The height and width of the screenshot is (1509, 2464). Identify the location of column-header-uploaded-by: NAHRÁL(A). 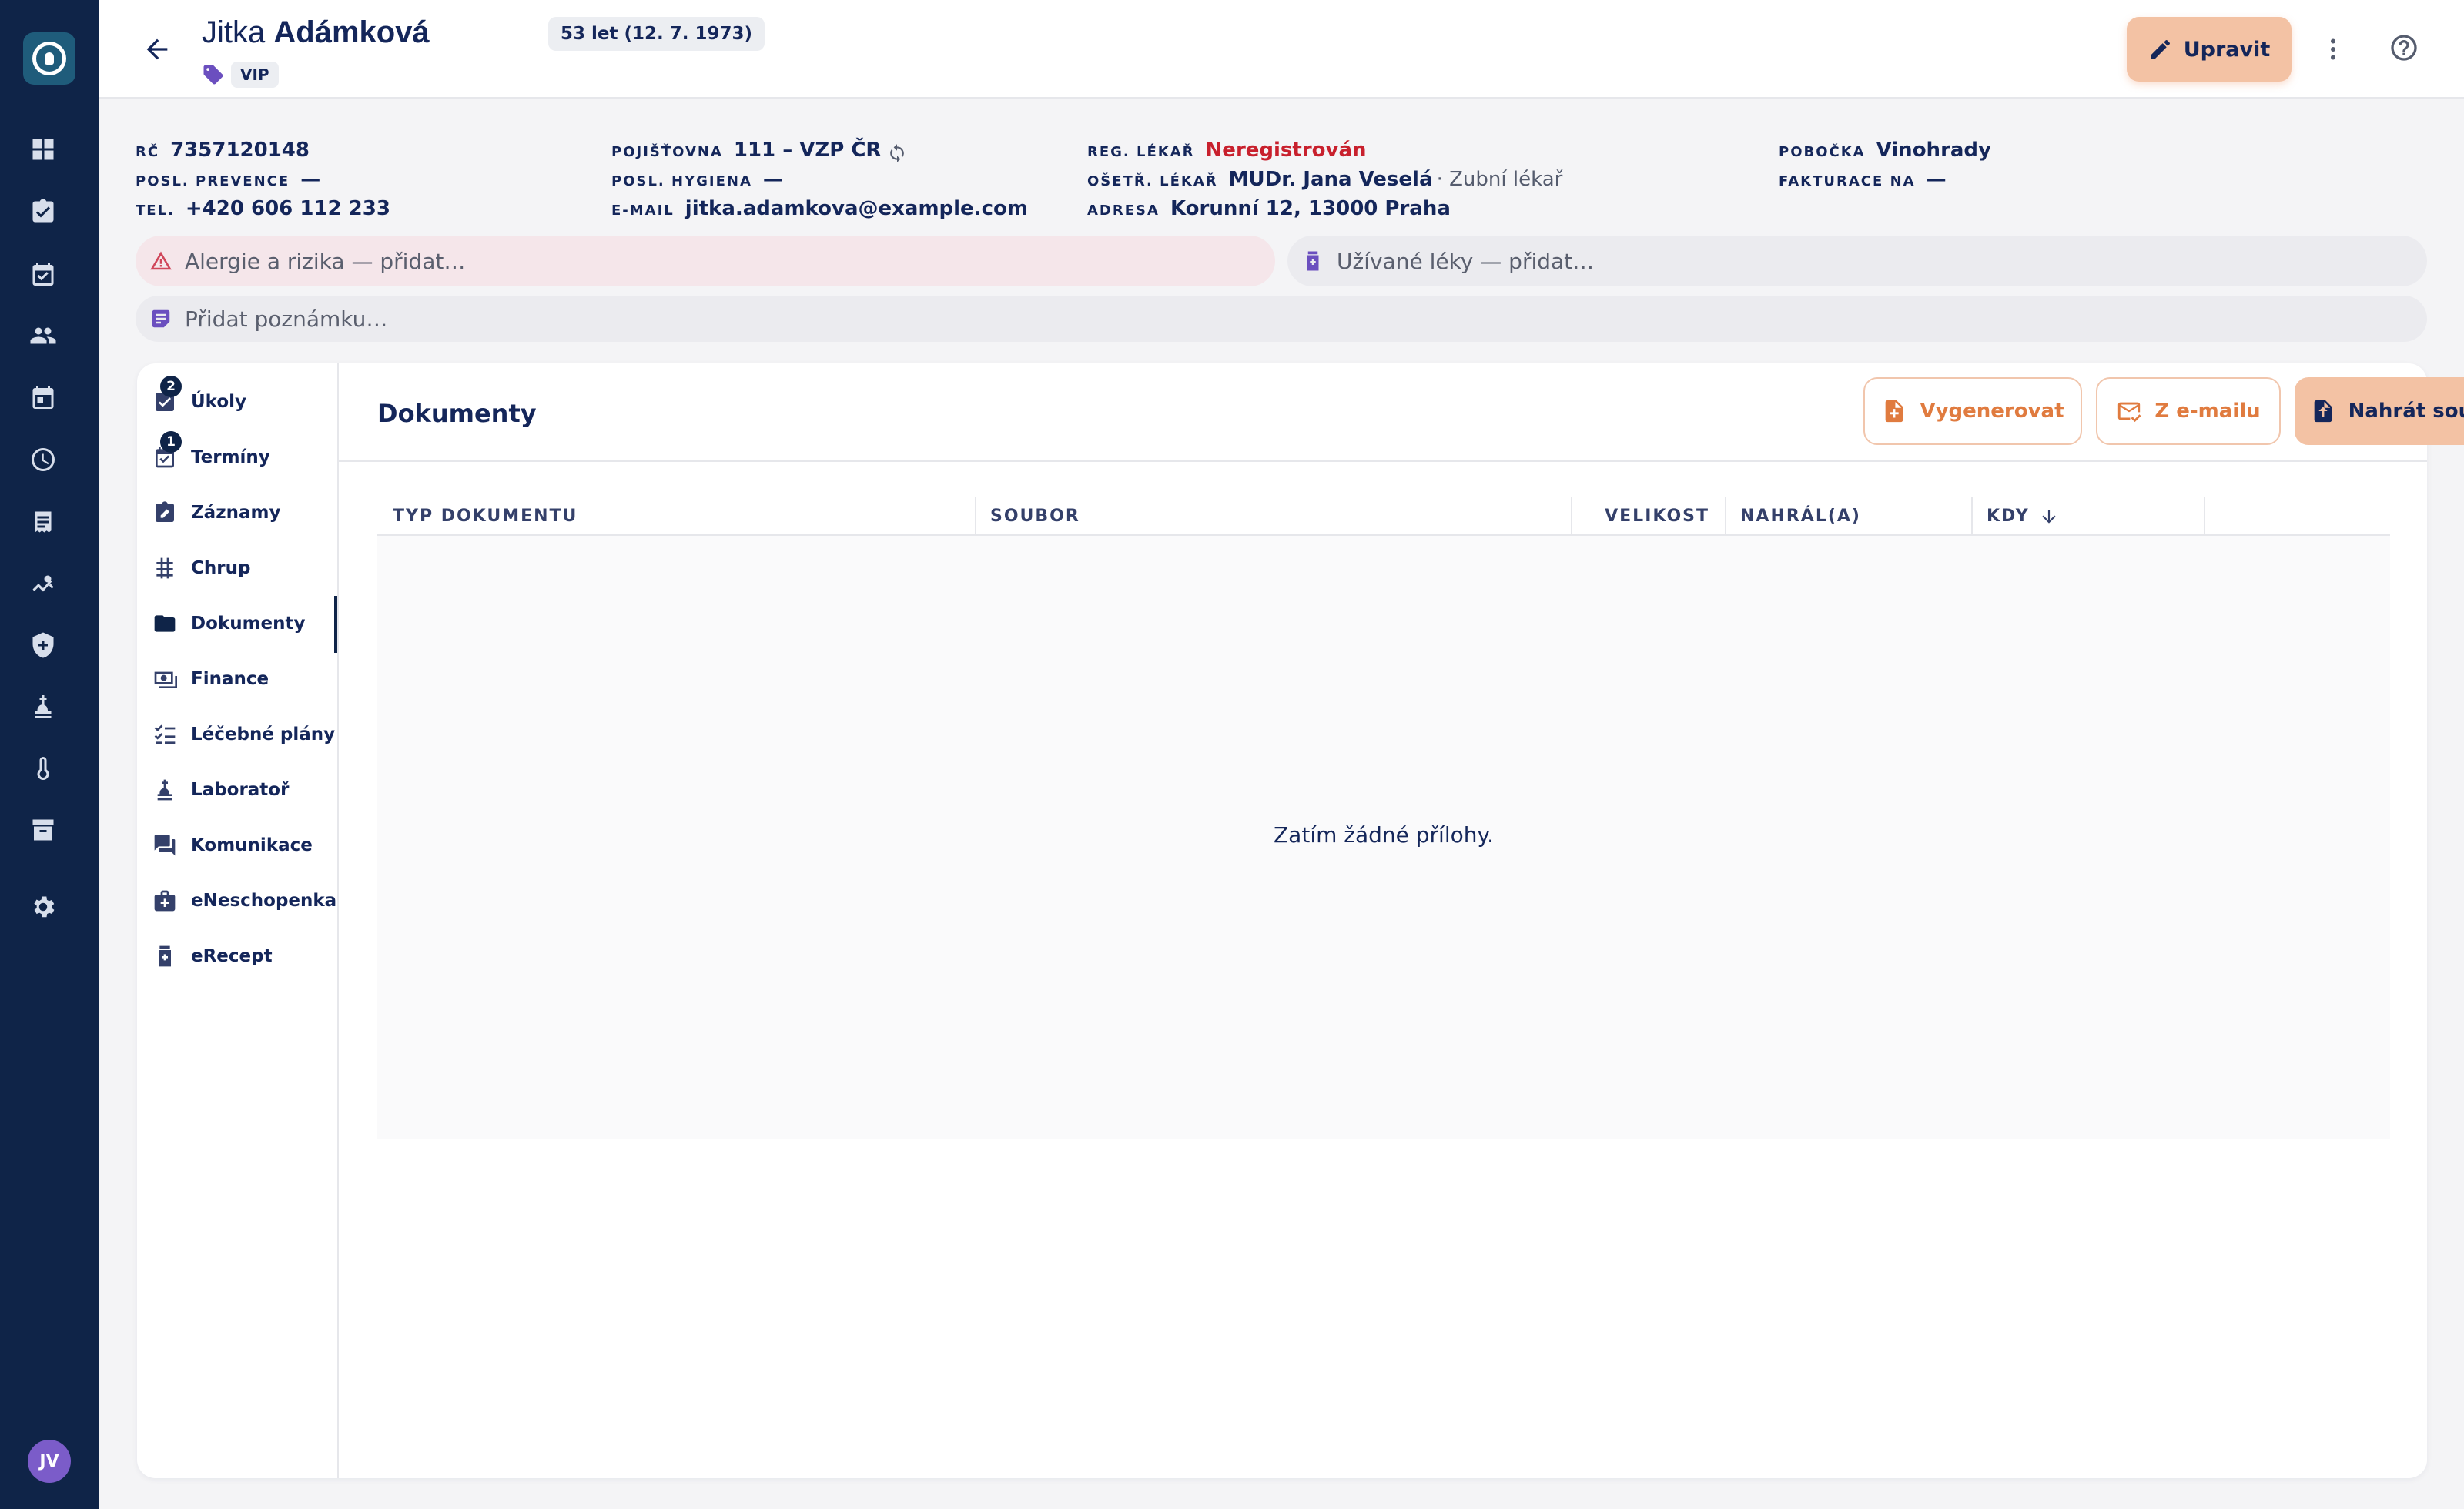
(1800, 516).